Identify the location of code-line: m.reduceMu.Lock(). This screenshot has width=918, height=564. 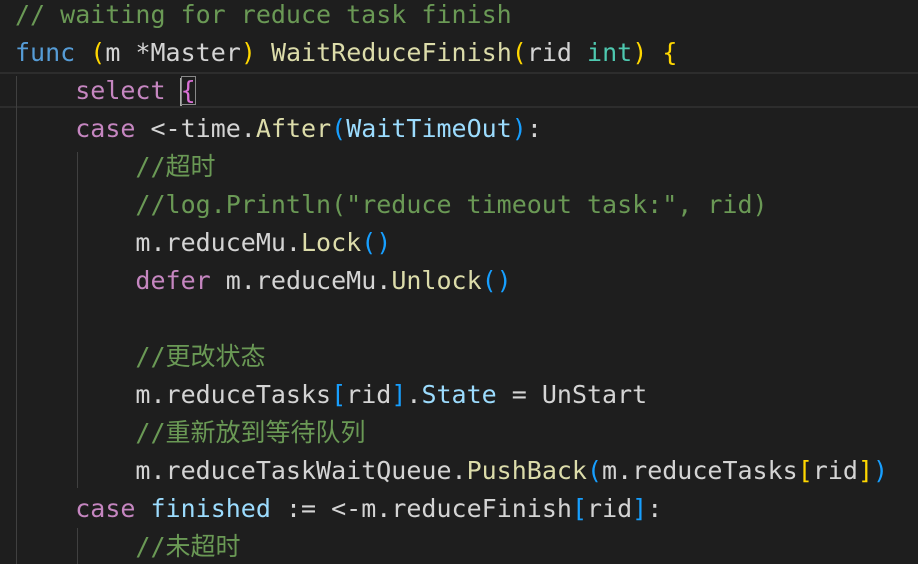
(203, 243).